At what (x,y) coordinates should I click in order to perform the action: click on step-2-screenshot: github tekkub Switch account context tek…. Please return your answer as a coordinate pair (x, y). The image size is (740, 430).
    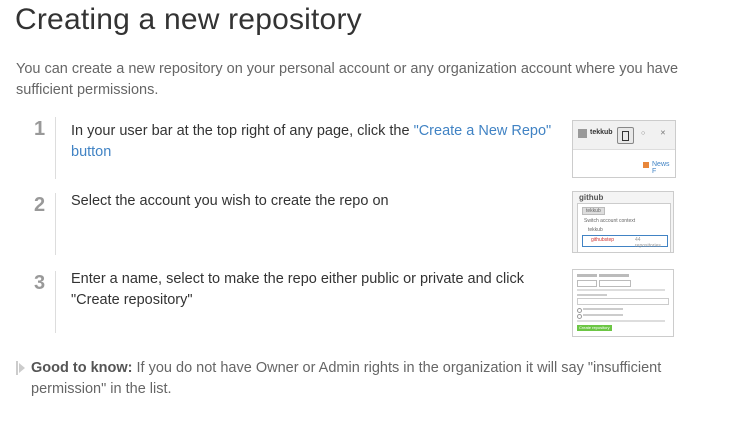
    Looking at the image, I should click on (623, 222).